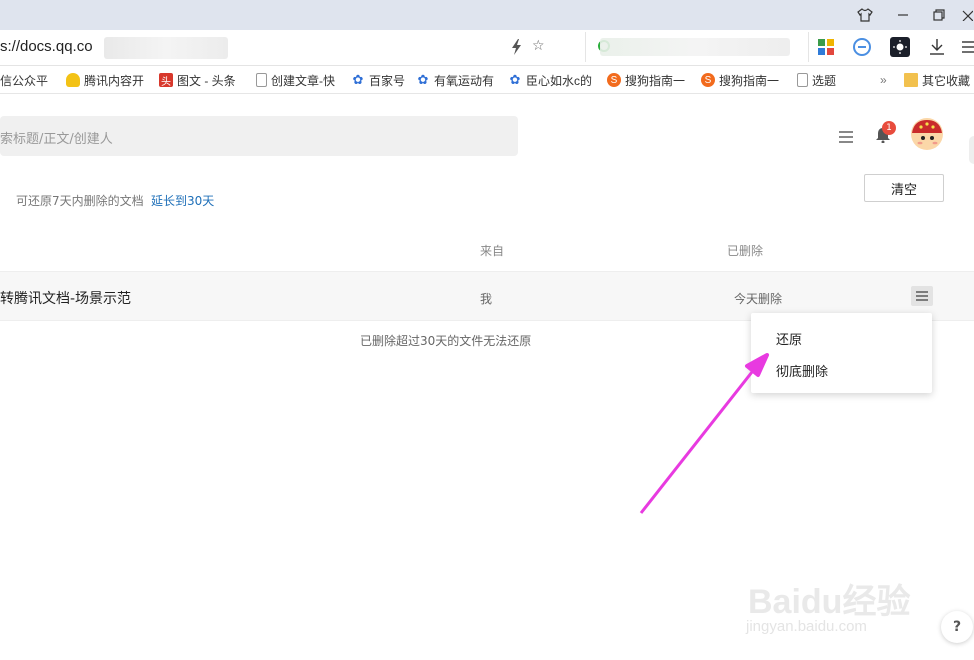 Image resolution: width=974 pixels, height=660 pixels. What do you see at coordinates (829, 602) in the screenshot?
I see `watermark-brand: Baidu经验` at bounding box center [829, 602].